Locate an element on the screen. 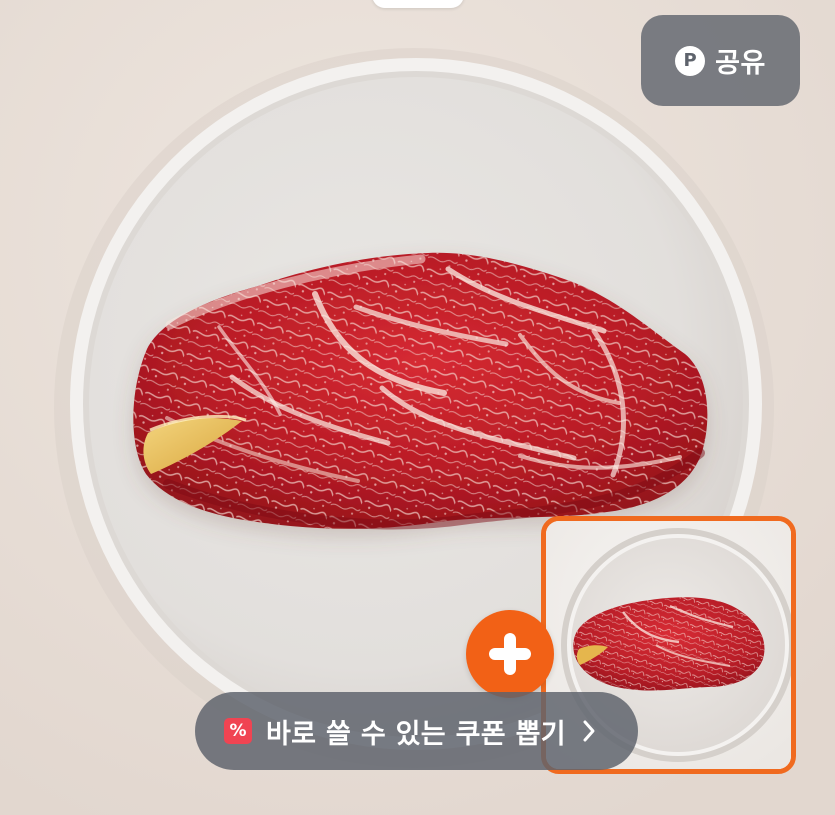 The width and height of the screenshot is (835, 815). top-handle-pill is located at coordinates (418, 4).